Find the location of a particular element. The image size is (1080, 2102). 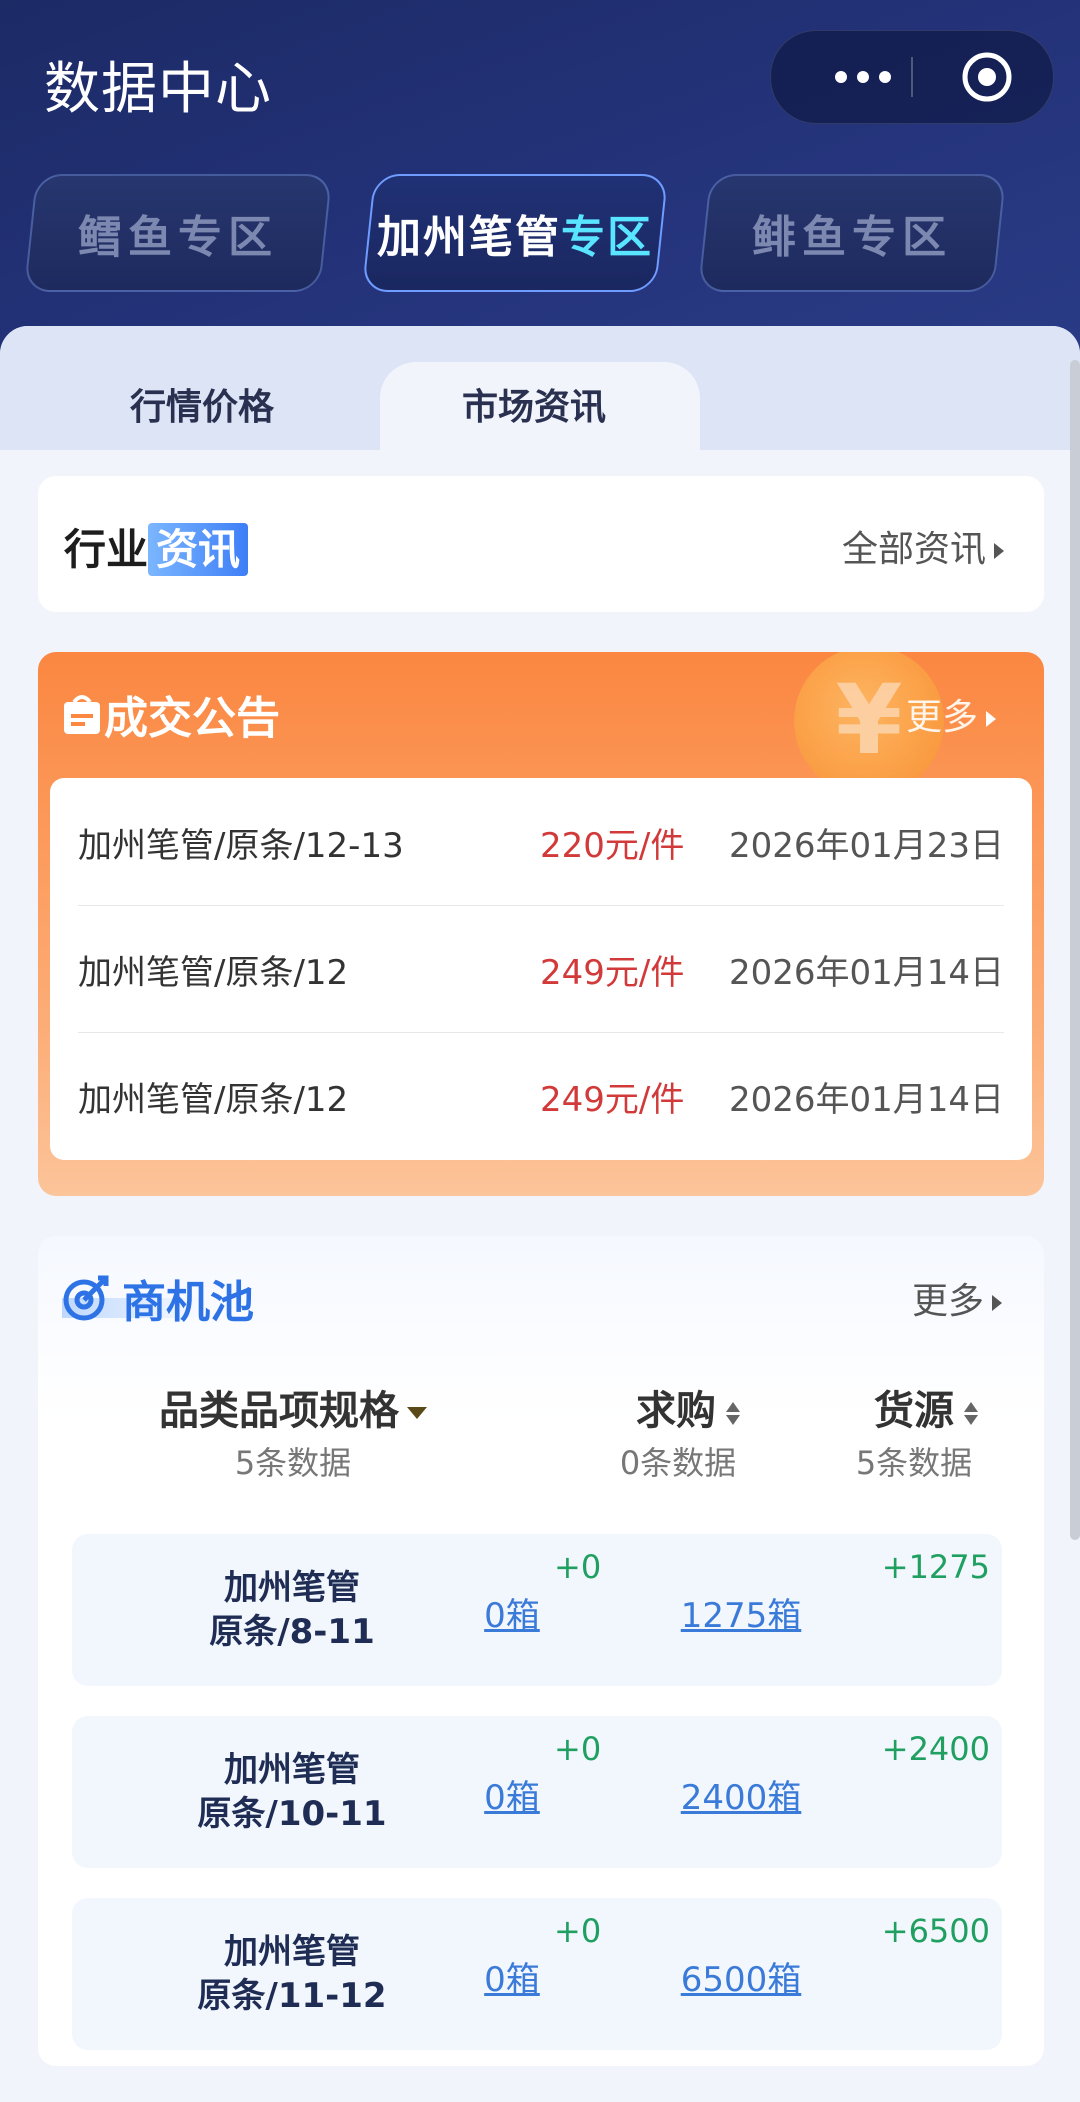

column-header-label: 求购 is located at coordinates (676, 1411).